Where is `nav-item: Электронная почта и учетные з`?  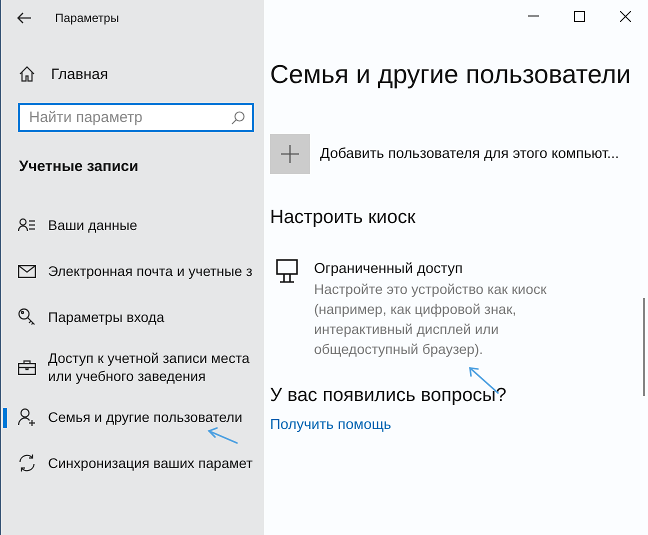
nav-item: Электронная почта и учетные з is located at coordinates (132, 271).